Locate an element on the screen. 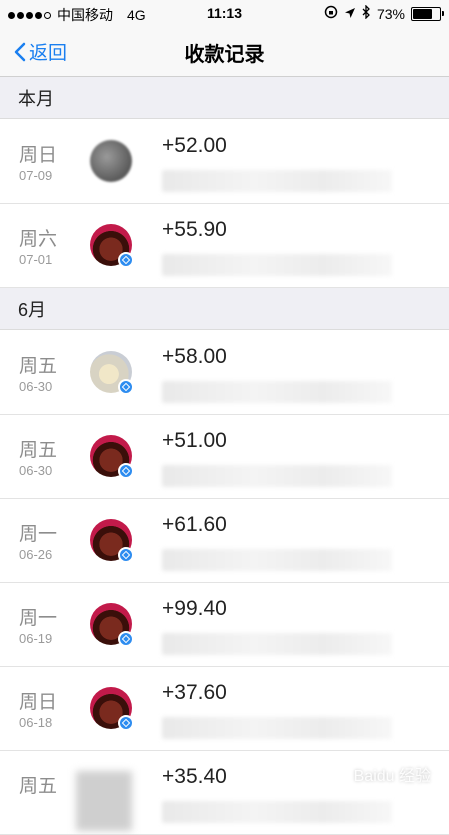  battery-icon is located at coordinates (427, 13).